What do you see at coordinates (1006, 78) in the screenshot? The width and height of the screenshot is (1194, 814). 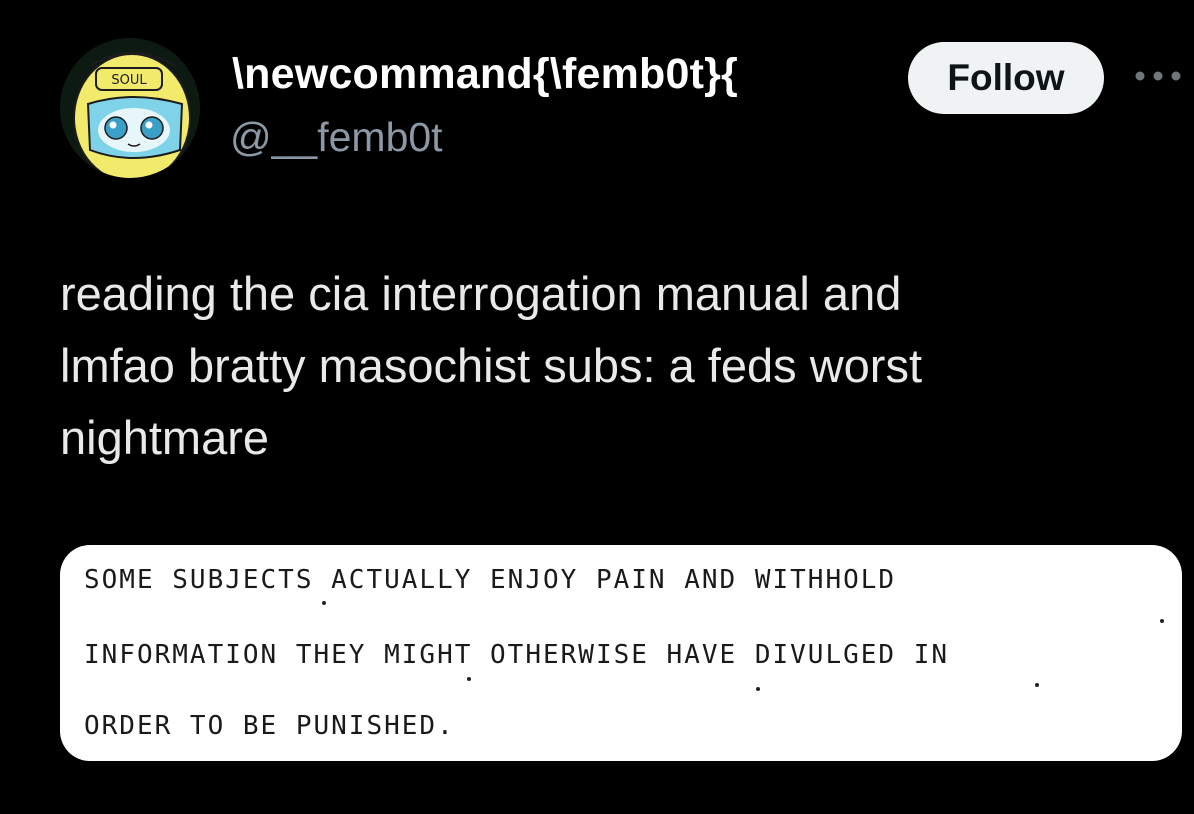 I see `follow-button: Follow` at bounding box center [1006, 78].